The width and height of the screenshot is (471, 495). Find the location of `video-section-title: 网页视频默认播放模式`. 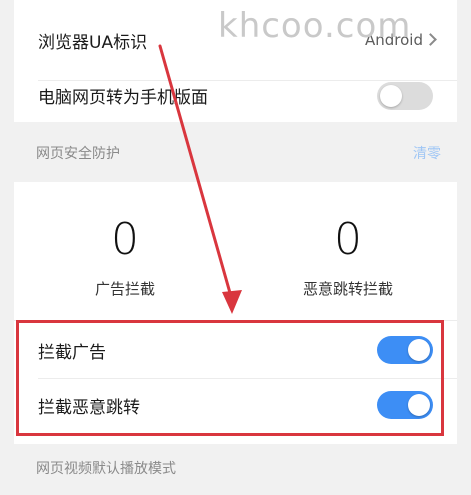

video-section-title: 网页视频默认播放模式 is located at coordinates (106, 469).